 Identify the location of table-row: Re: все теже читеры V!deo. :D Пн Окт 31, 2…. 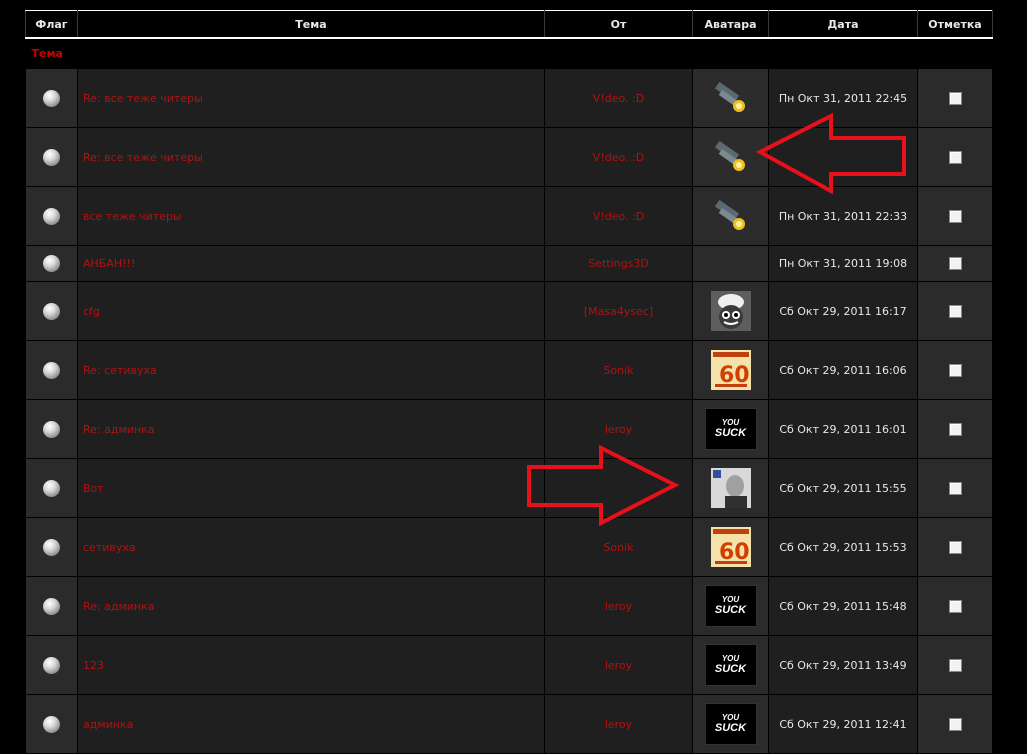
(509, 98).